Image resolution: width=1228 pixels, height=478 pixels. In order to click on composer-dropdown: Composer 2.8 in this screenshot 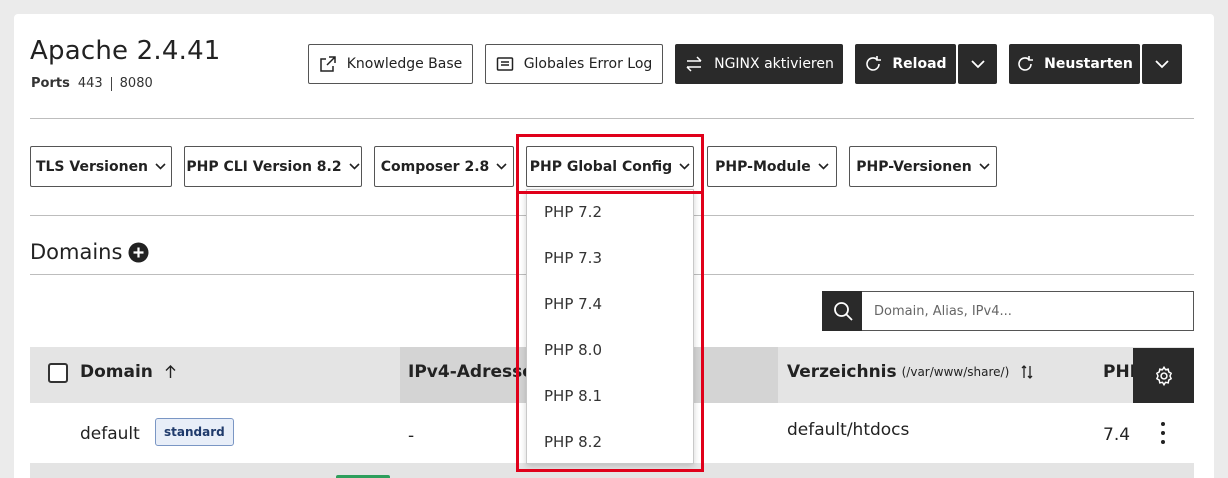, I will do `click(444, 166)`.